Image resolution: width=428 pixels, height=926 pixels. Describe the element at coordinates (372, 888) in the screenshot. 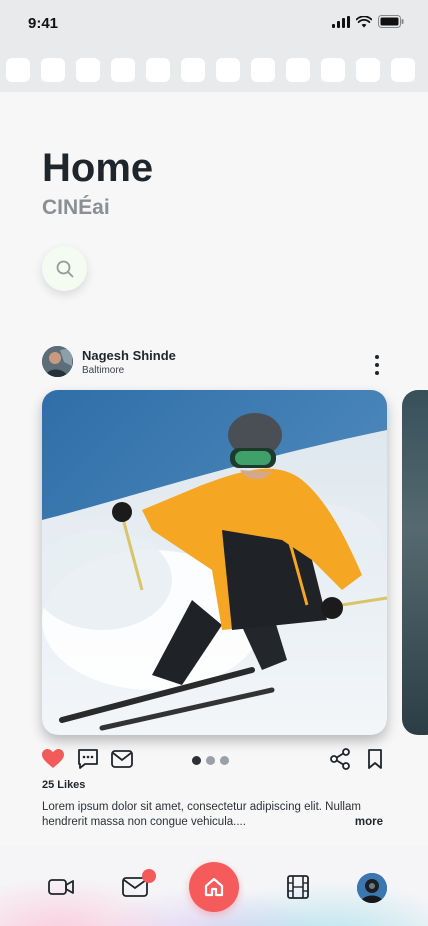

I see `profile-avatar` at that location.